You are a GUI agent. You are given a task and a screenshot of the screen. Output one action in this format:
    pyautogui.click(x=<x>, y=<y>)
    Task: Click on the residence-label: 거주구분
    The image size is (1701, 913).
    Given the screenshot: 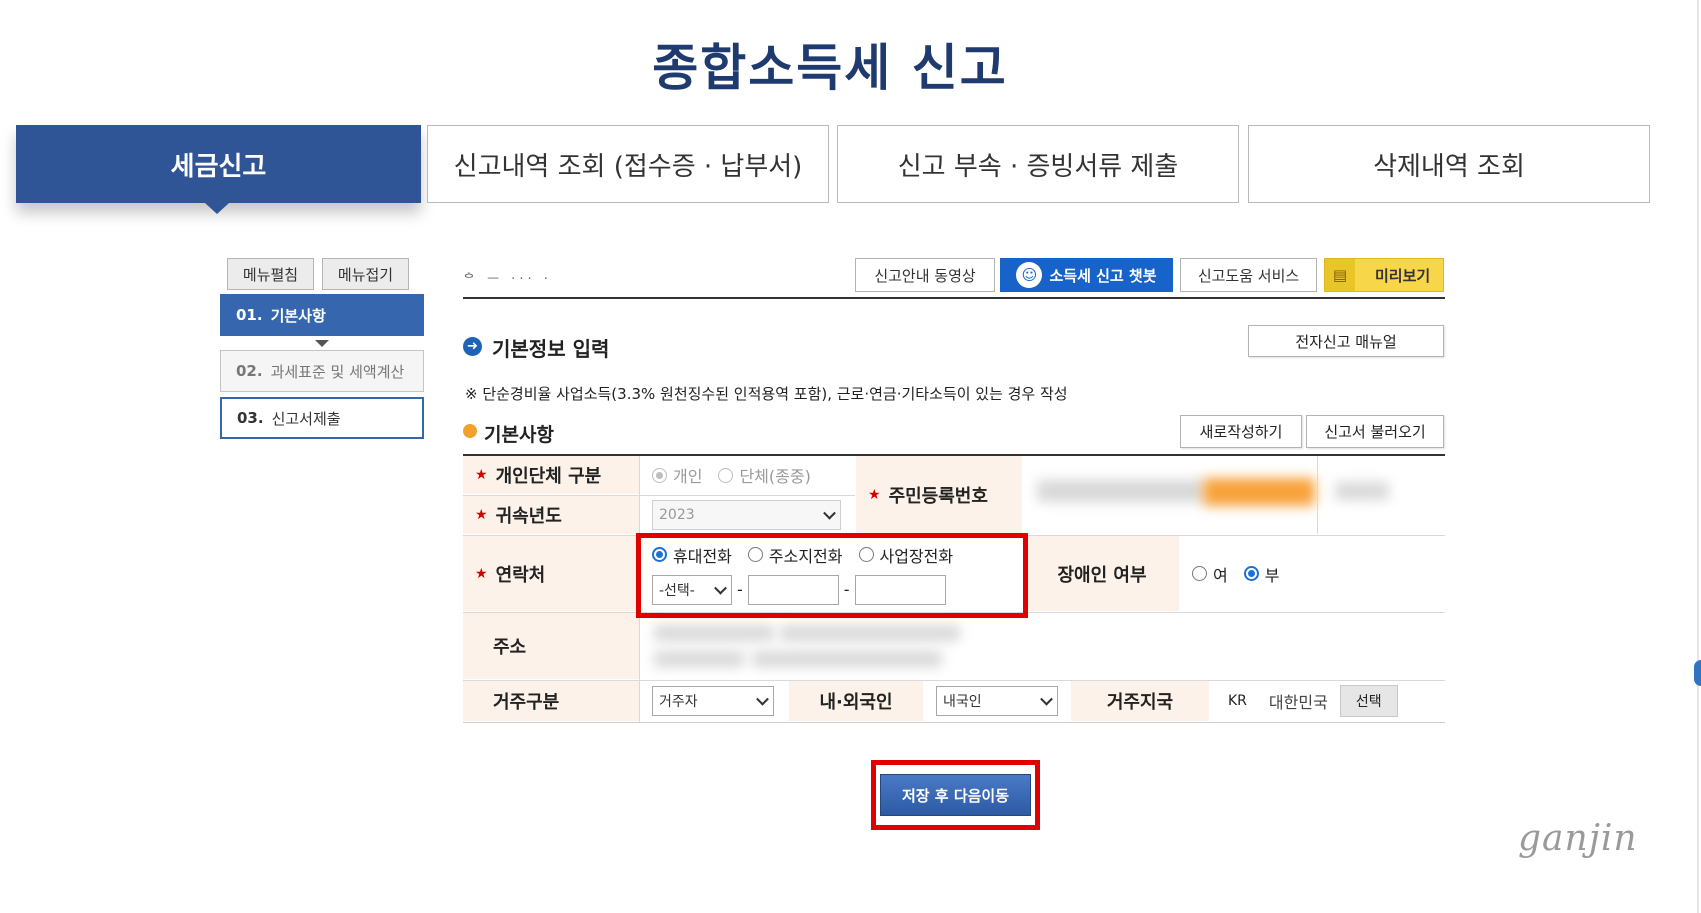 What is the action you would take?
    pyautogui.click(x=551, y=701)
    